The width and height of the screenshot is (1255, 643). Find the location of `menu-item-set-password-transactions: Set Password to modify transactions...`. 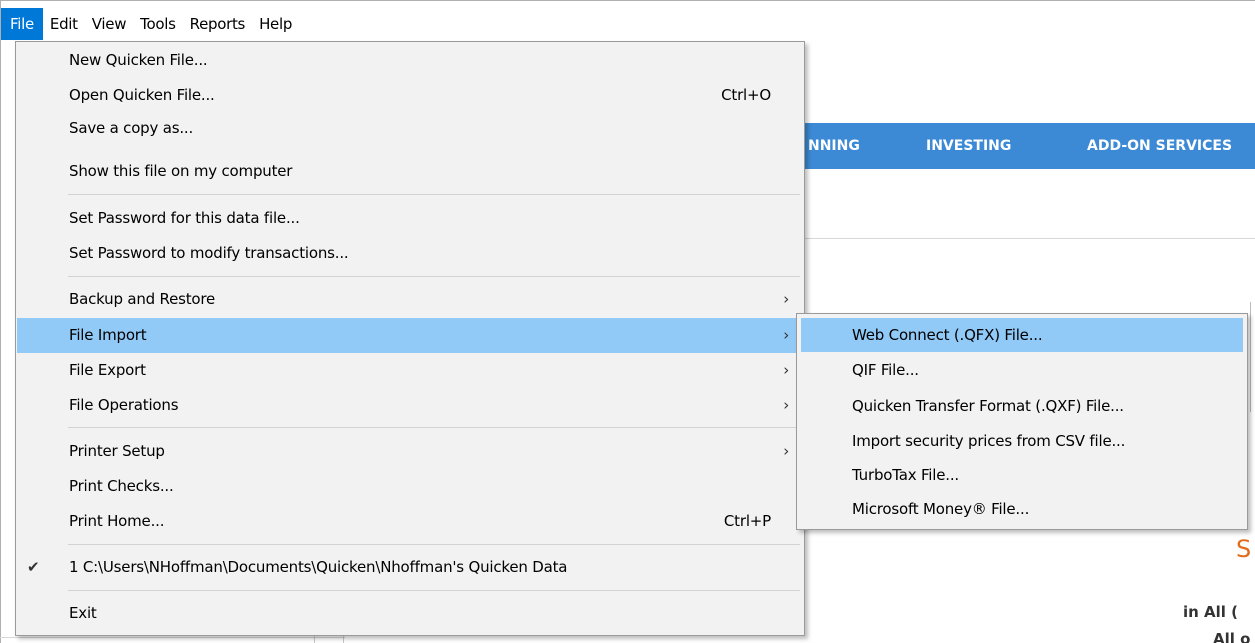

menu-item-set-password-transactions: Set Password to modify transactions... is located at coordinates (410, 253).